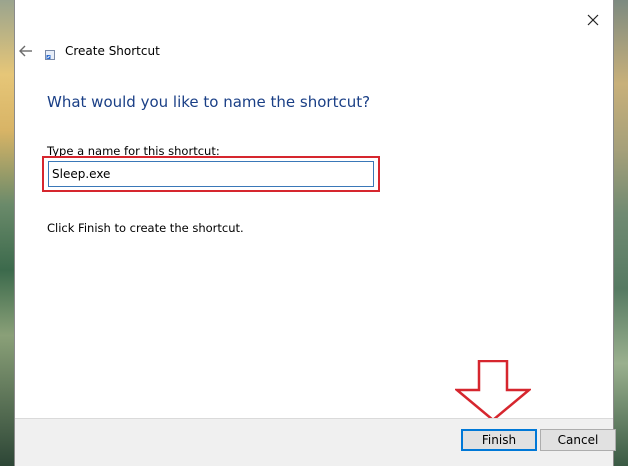  Describe the element at coordinates (211, 174) in the screenshot. I see `shortcut-name-input` at that location.